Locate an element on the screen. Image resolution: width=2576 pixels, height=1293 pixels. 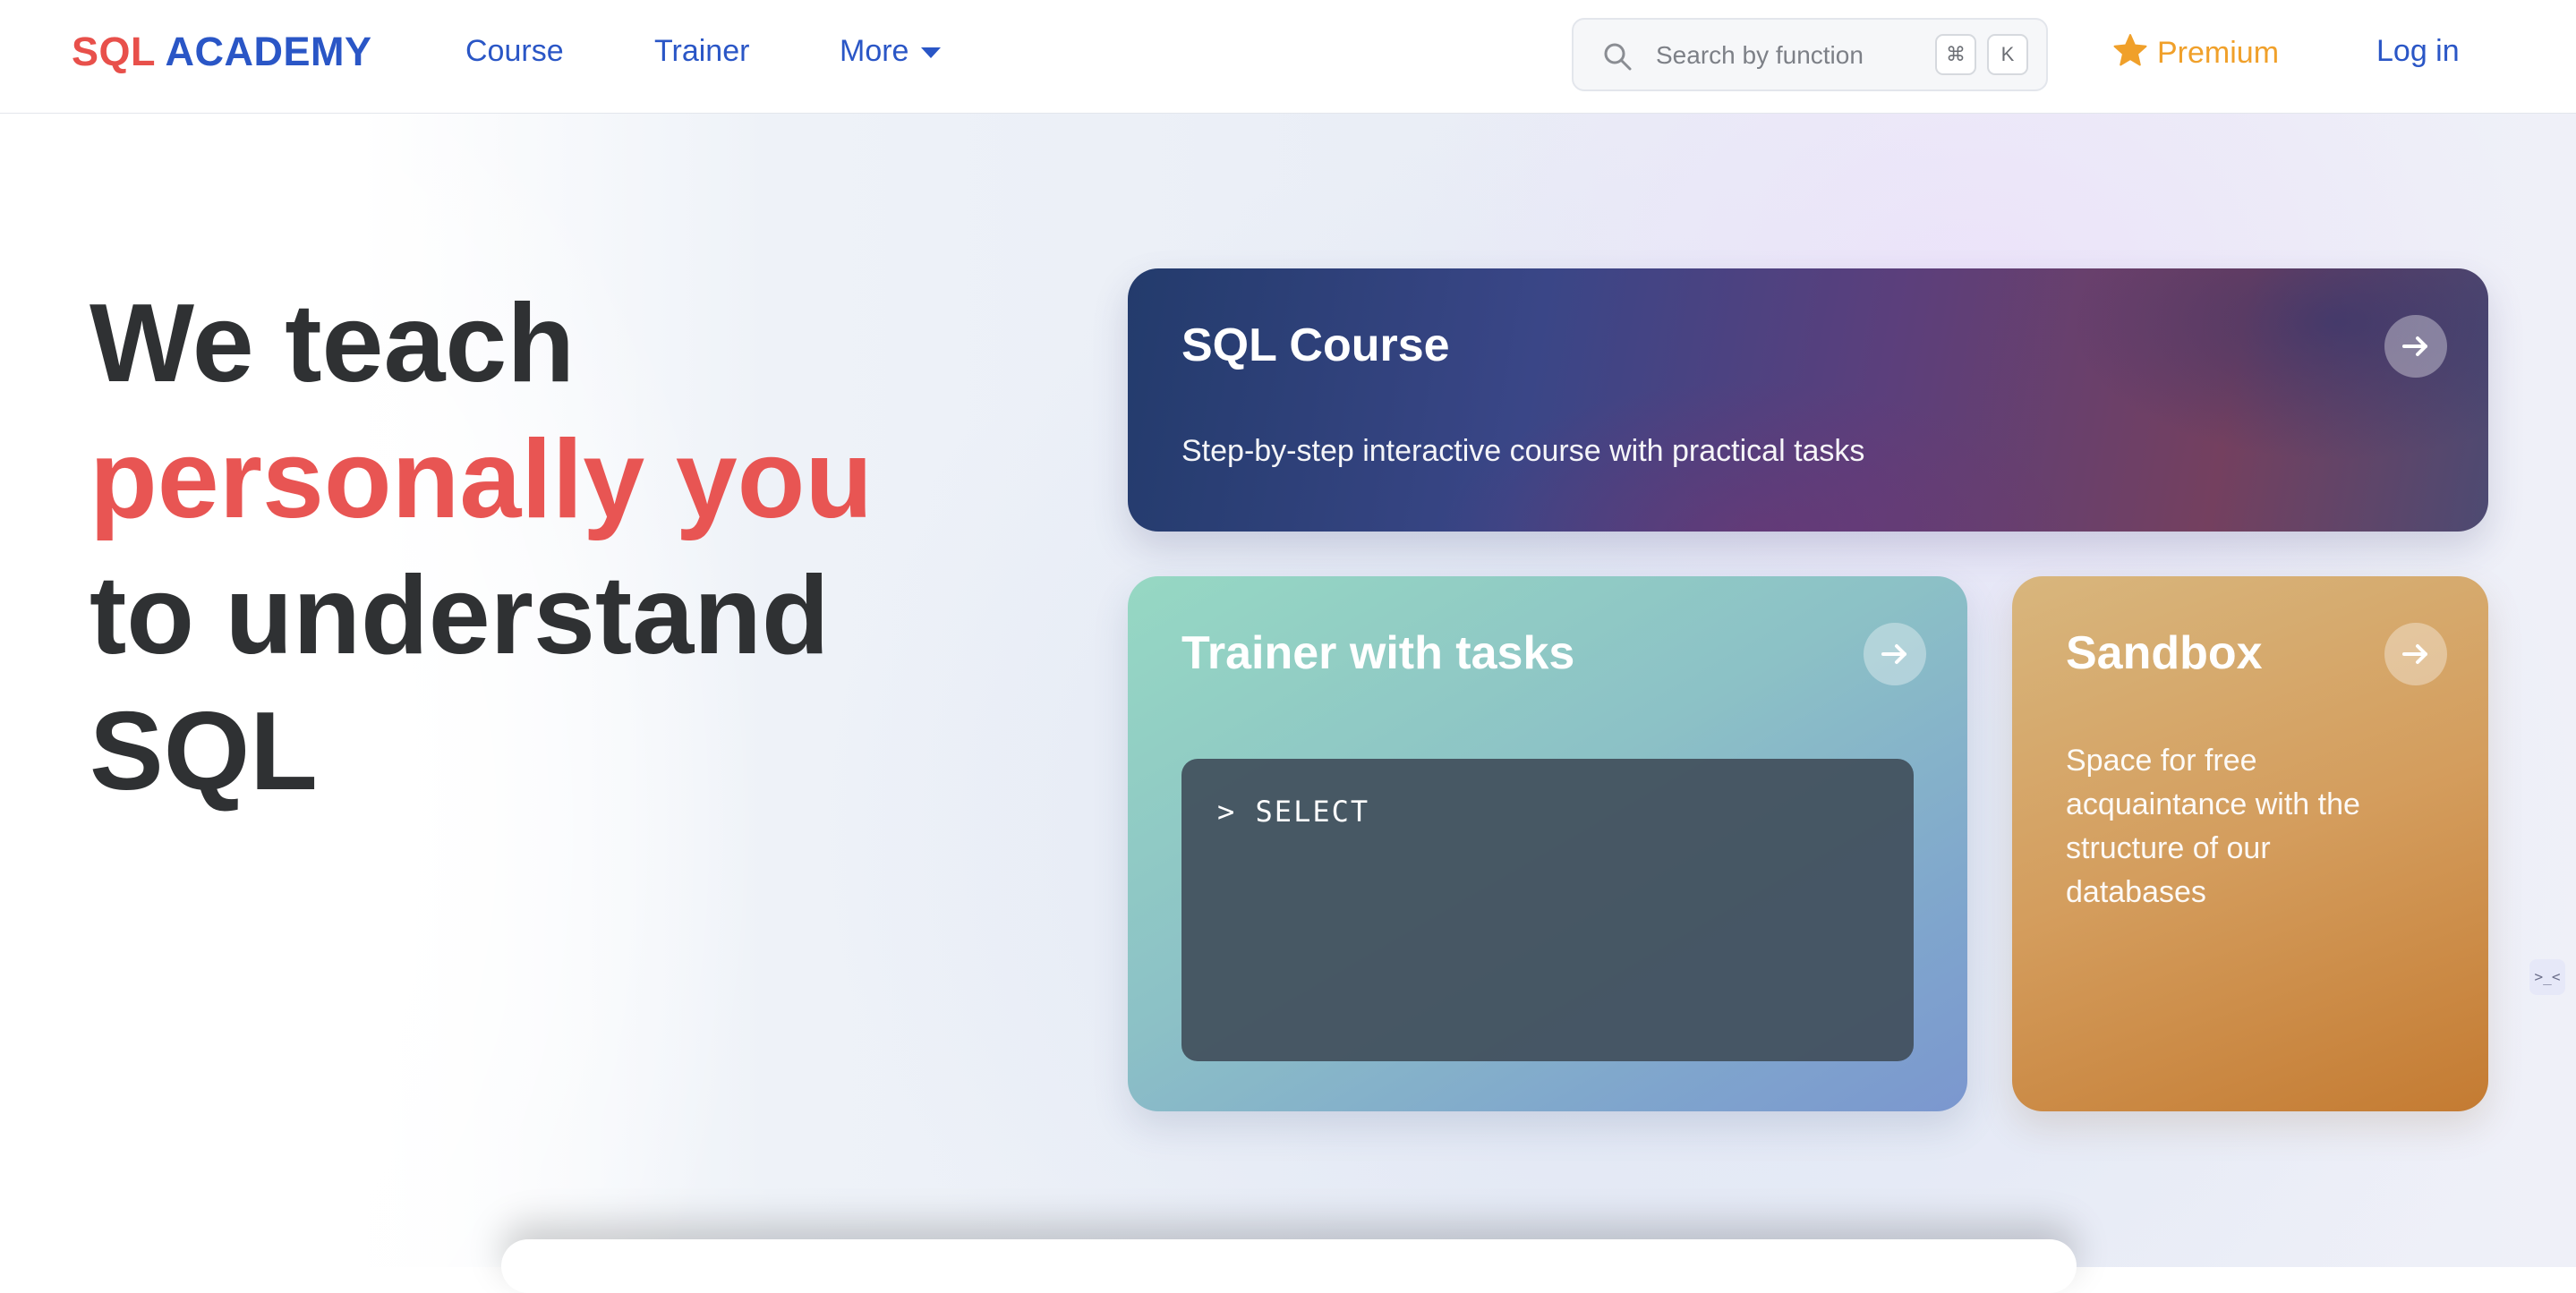
logo: SQL ACADEMY is located at coordinates (222, 52).